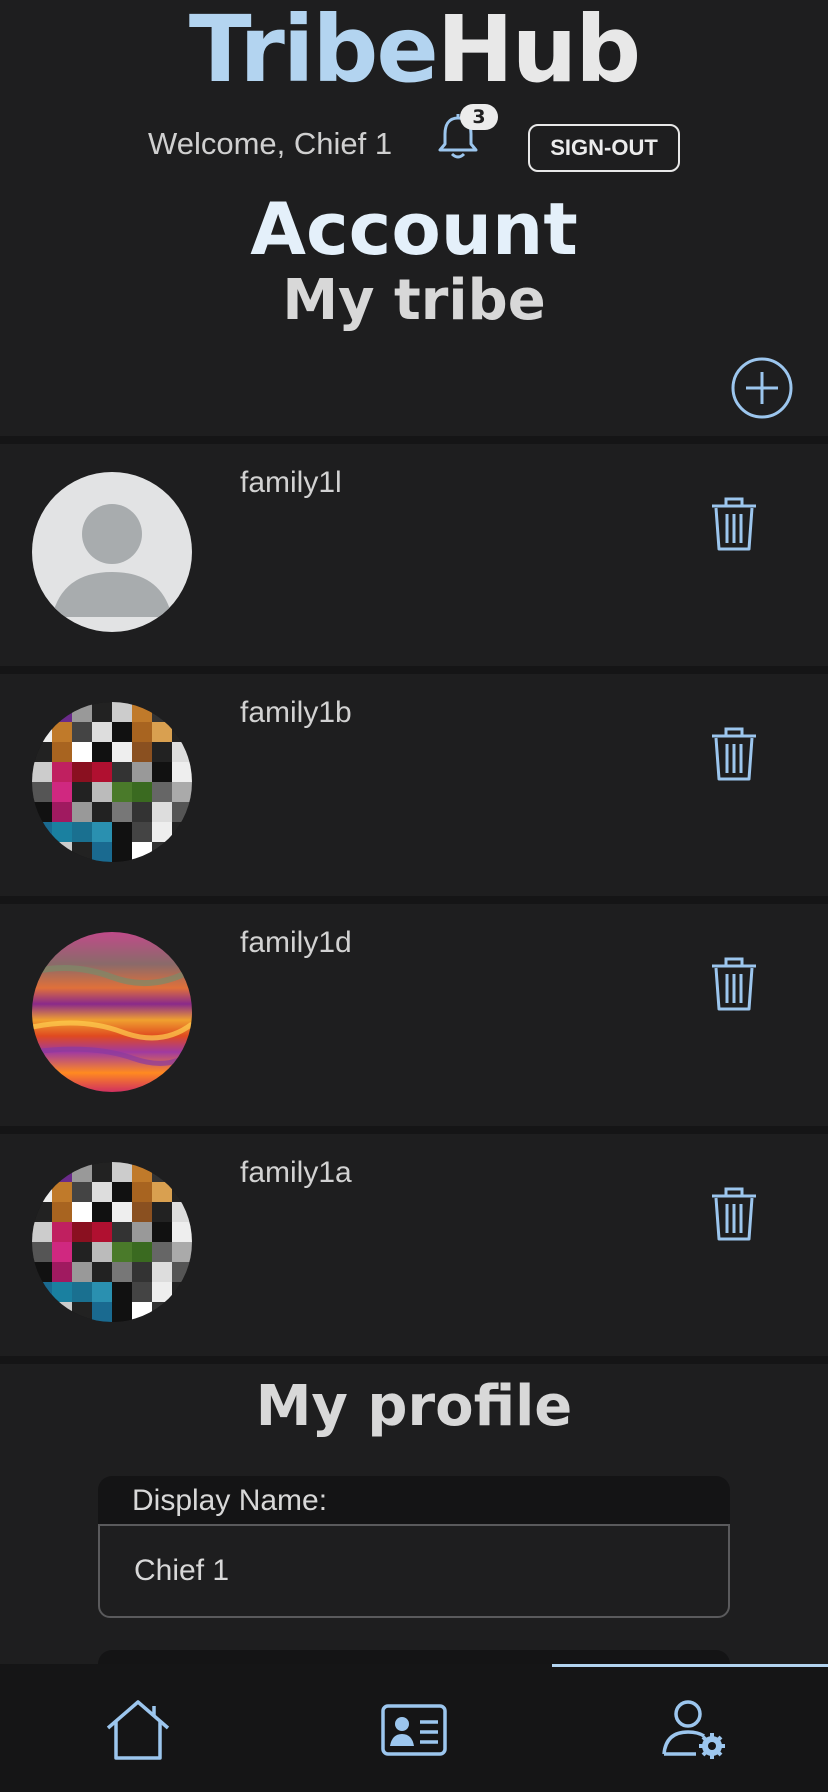  Describe the element at coordinates (762, 388) in the screenshot. I see `add-member-button` at that location.